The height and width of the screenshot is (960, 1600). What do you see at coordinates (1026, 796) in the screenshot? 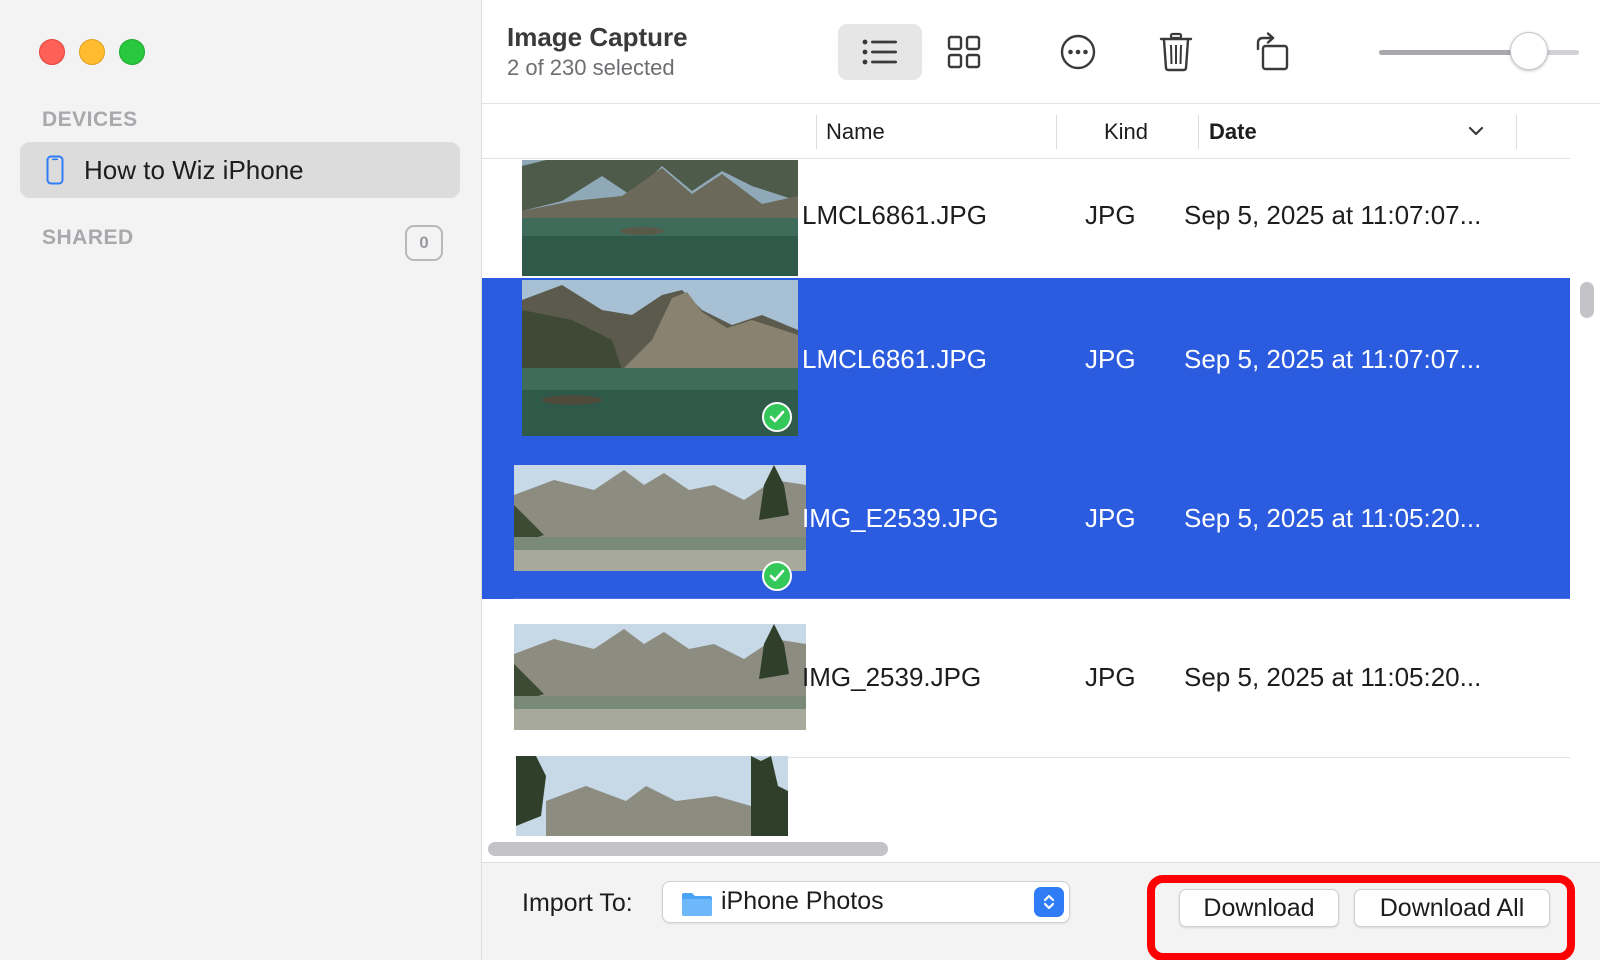
I see `file-row` at bounding box center [1026, 796].